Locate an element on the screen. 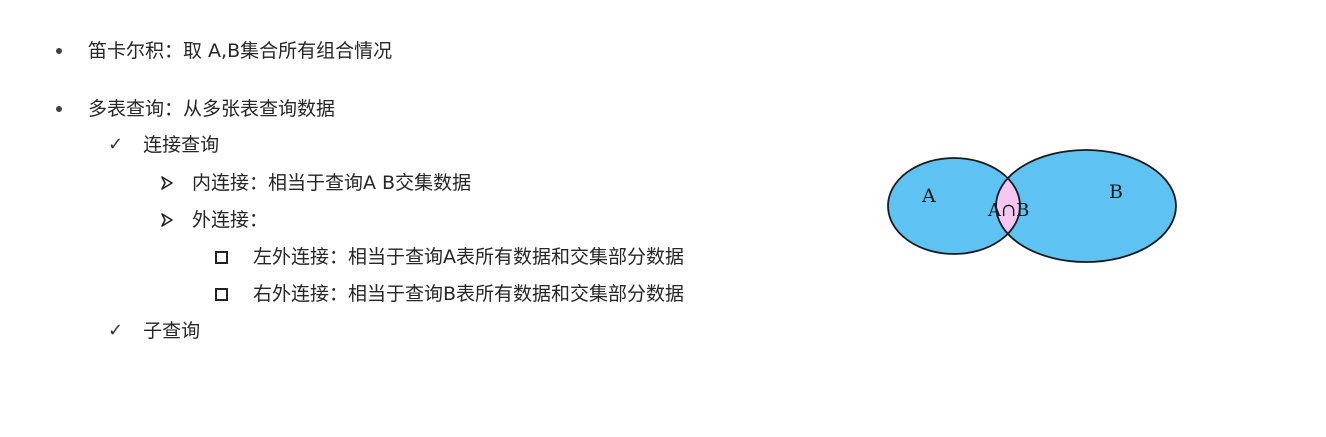  list-item-right-outer: 右外连接：相当于查询B表所有数据和交集部分数据 is located at coordinates (449, 294).